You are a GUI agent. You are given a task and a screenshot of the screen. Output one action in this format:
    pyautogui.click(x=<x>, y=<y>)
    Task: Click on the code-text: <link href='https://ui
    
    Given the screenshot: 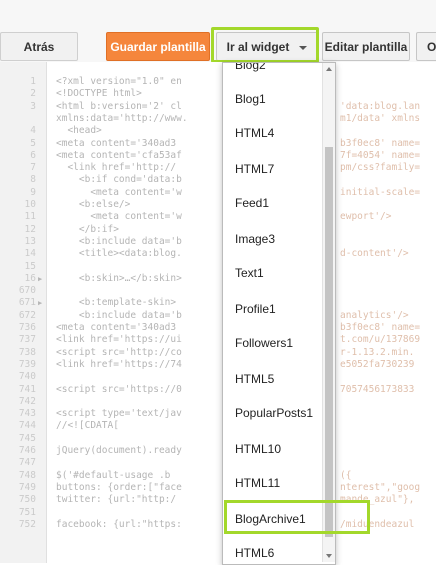 What is the action you would take?
    pyautogui.click(x=119, y=340)
    